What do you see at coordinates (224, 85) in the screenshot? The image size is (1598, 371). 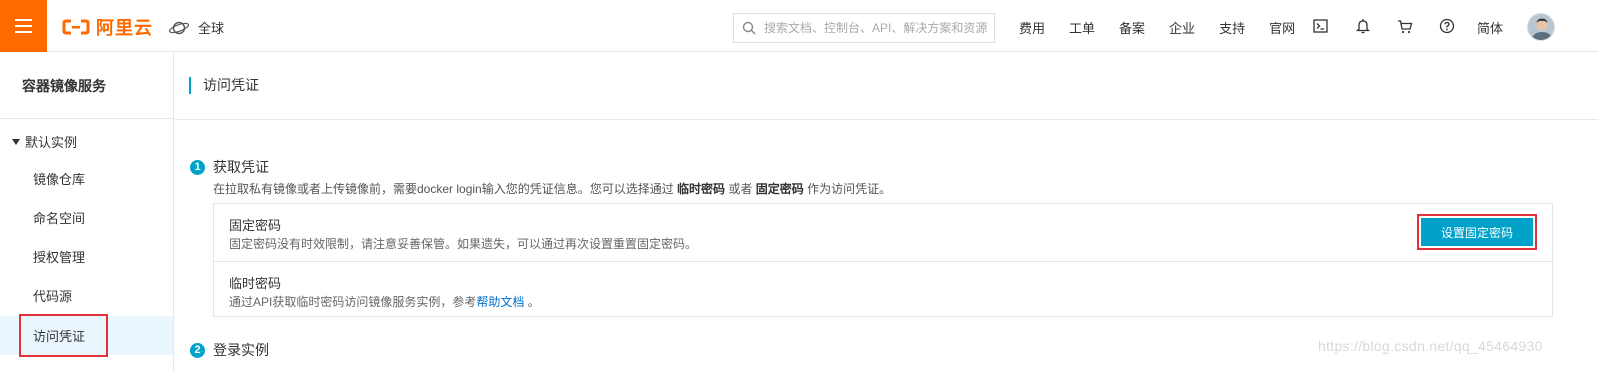 I see `page-title: 访问凭证` at bounding box center [224, 85].